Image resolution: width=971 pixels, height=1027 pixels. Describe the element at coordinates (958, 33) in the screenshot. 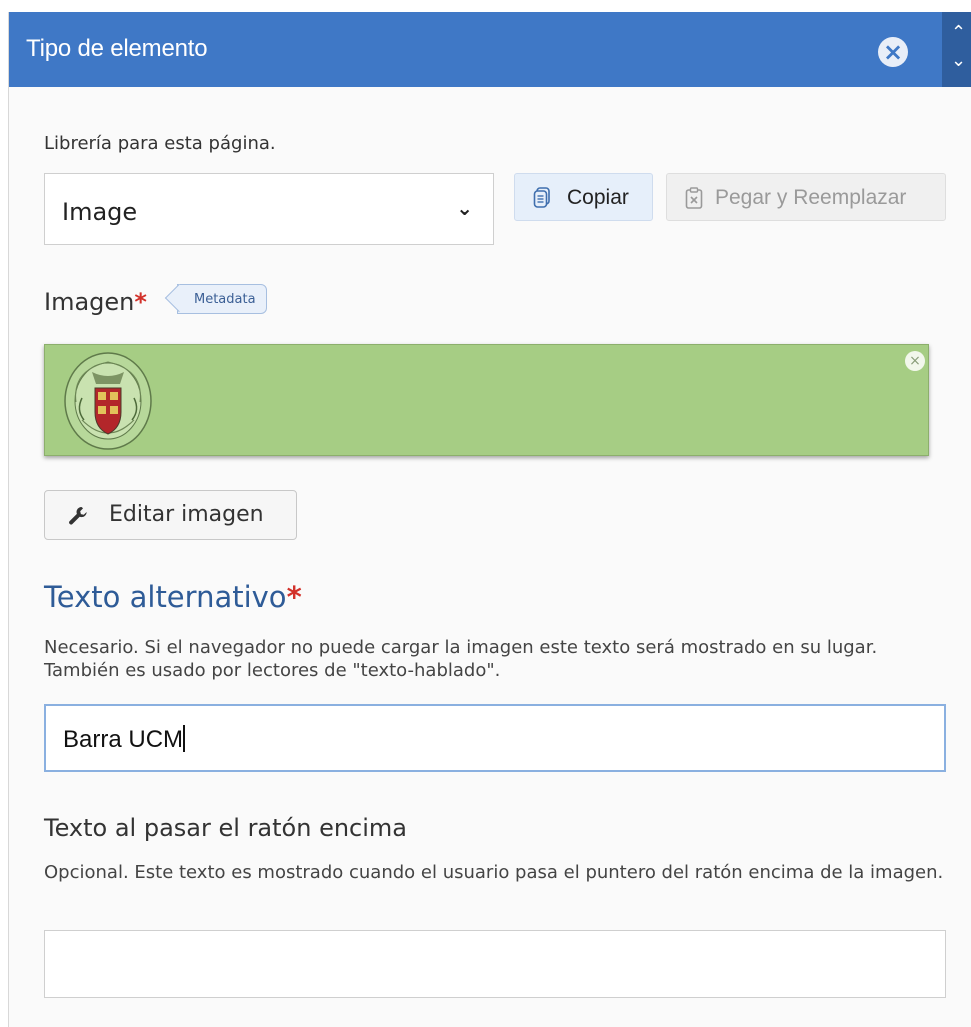

I see `chevron-up-icon: ⌃` at that location.